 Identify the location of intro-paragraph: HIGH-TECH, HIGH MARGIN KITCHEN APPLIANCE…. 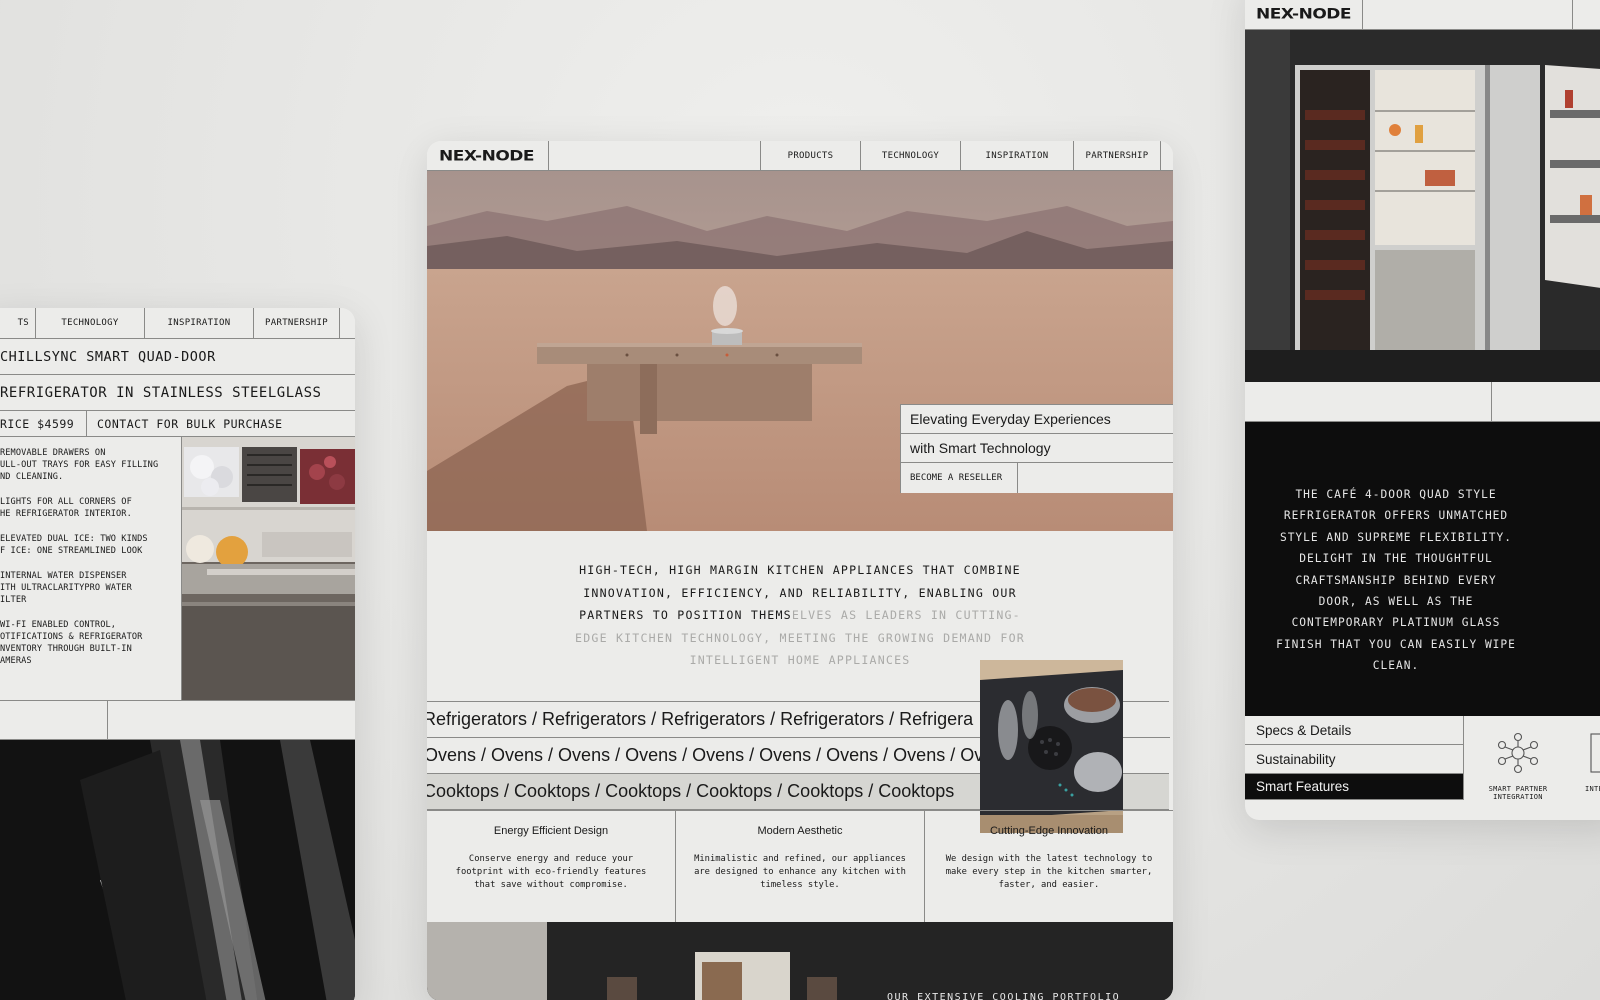
(800, 602).